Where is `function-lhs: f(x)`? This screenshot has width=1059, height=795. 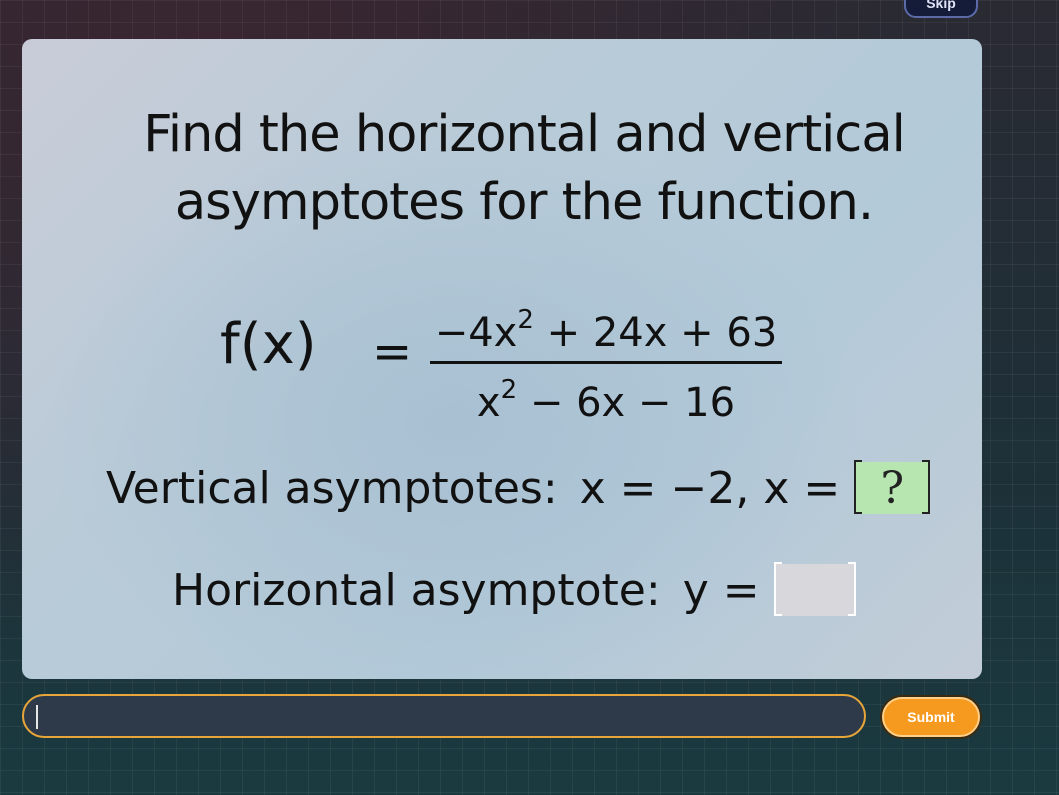 function-lhs: f(x) is located at coordinates (268, 344).